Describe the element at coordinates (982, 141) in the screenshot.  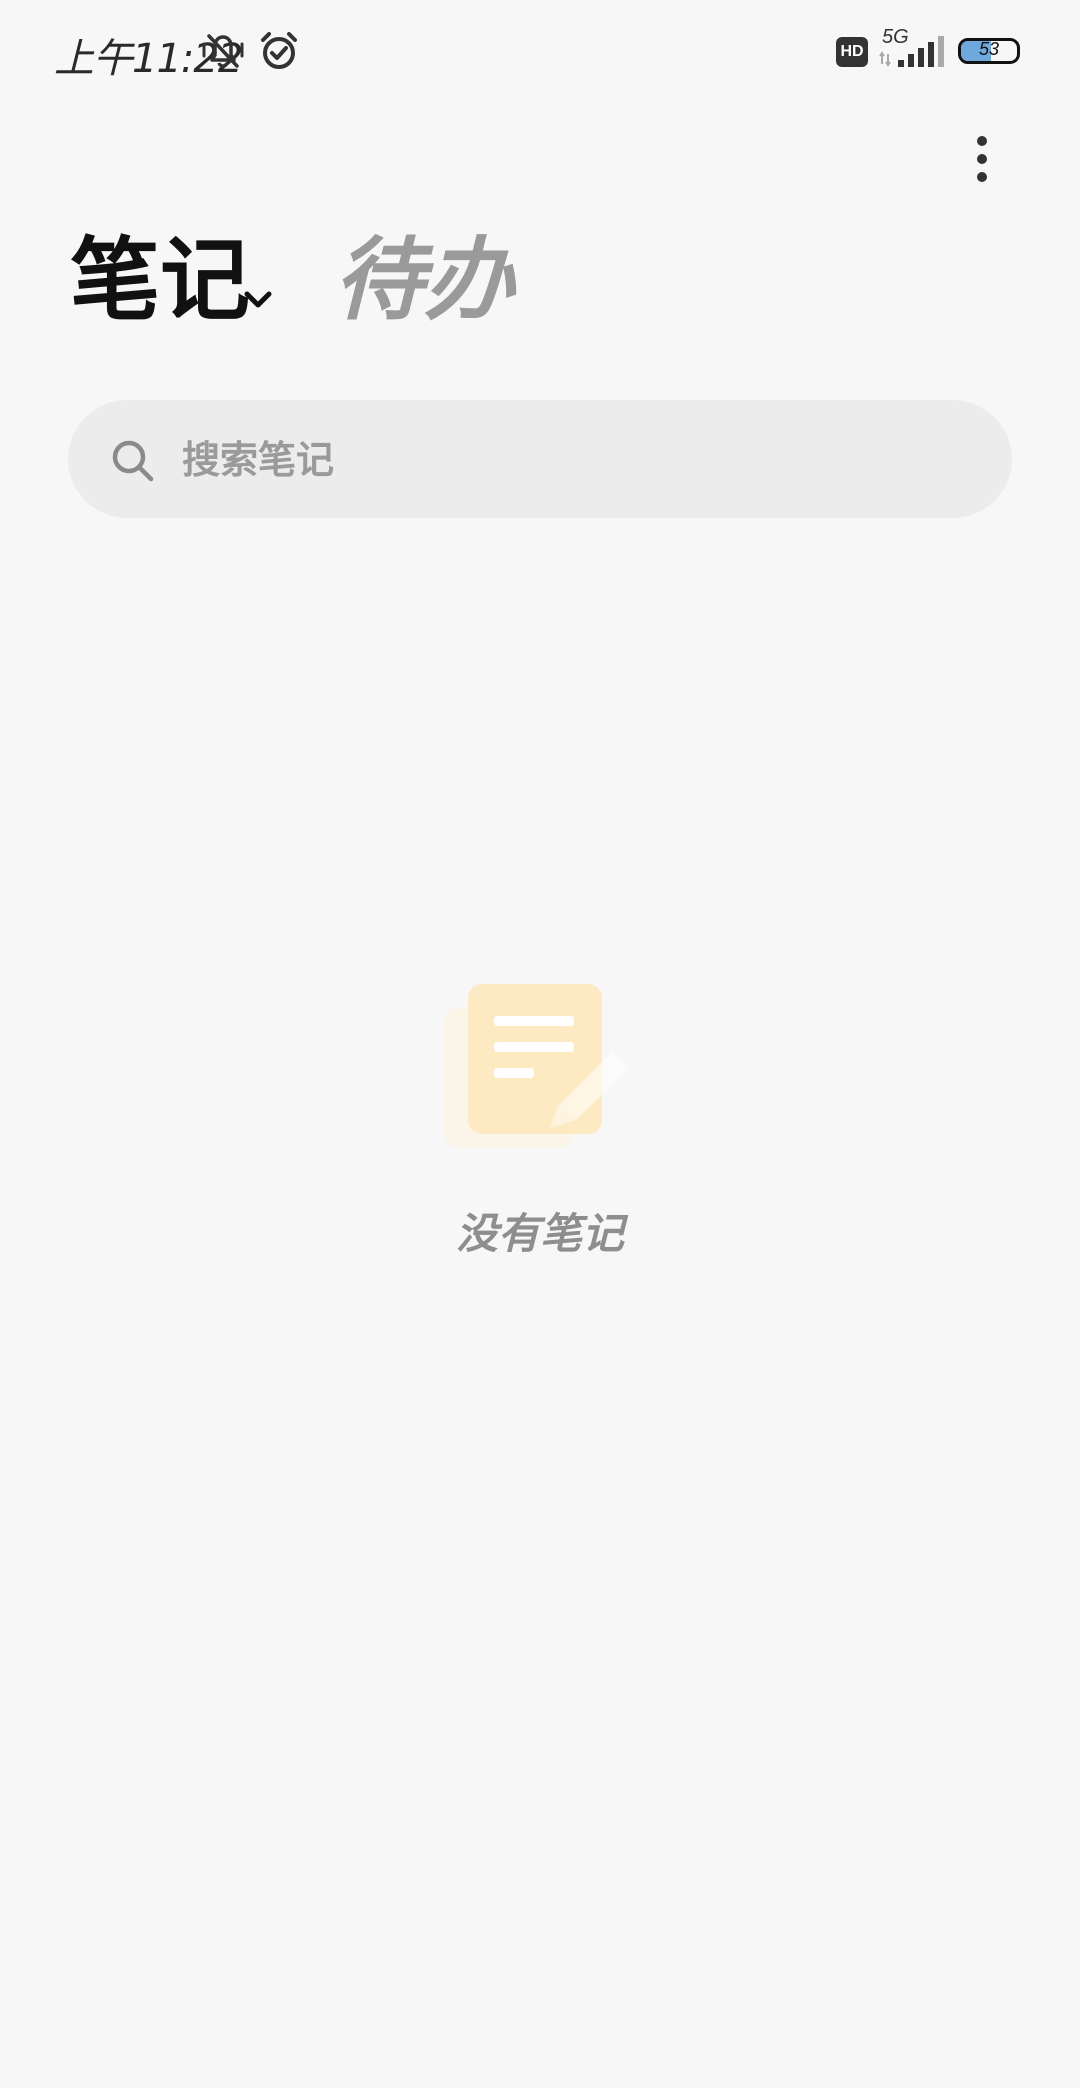
I see `more-vertical-icon` at that location.